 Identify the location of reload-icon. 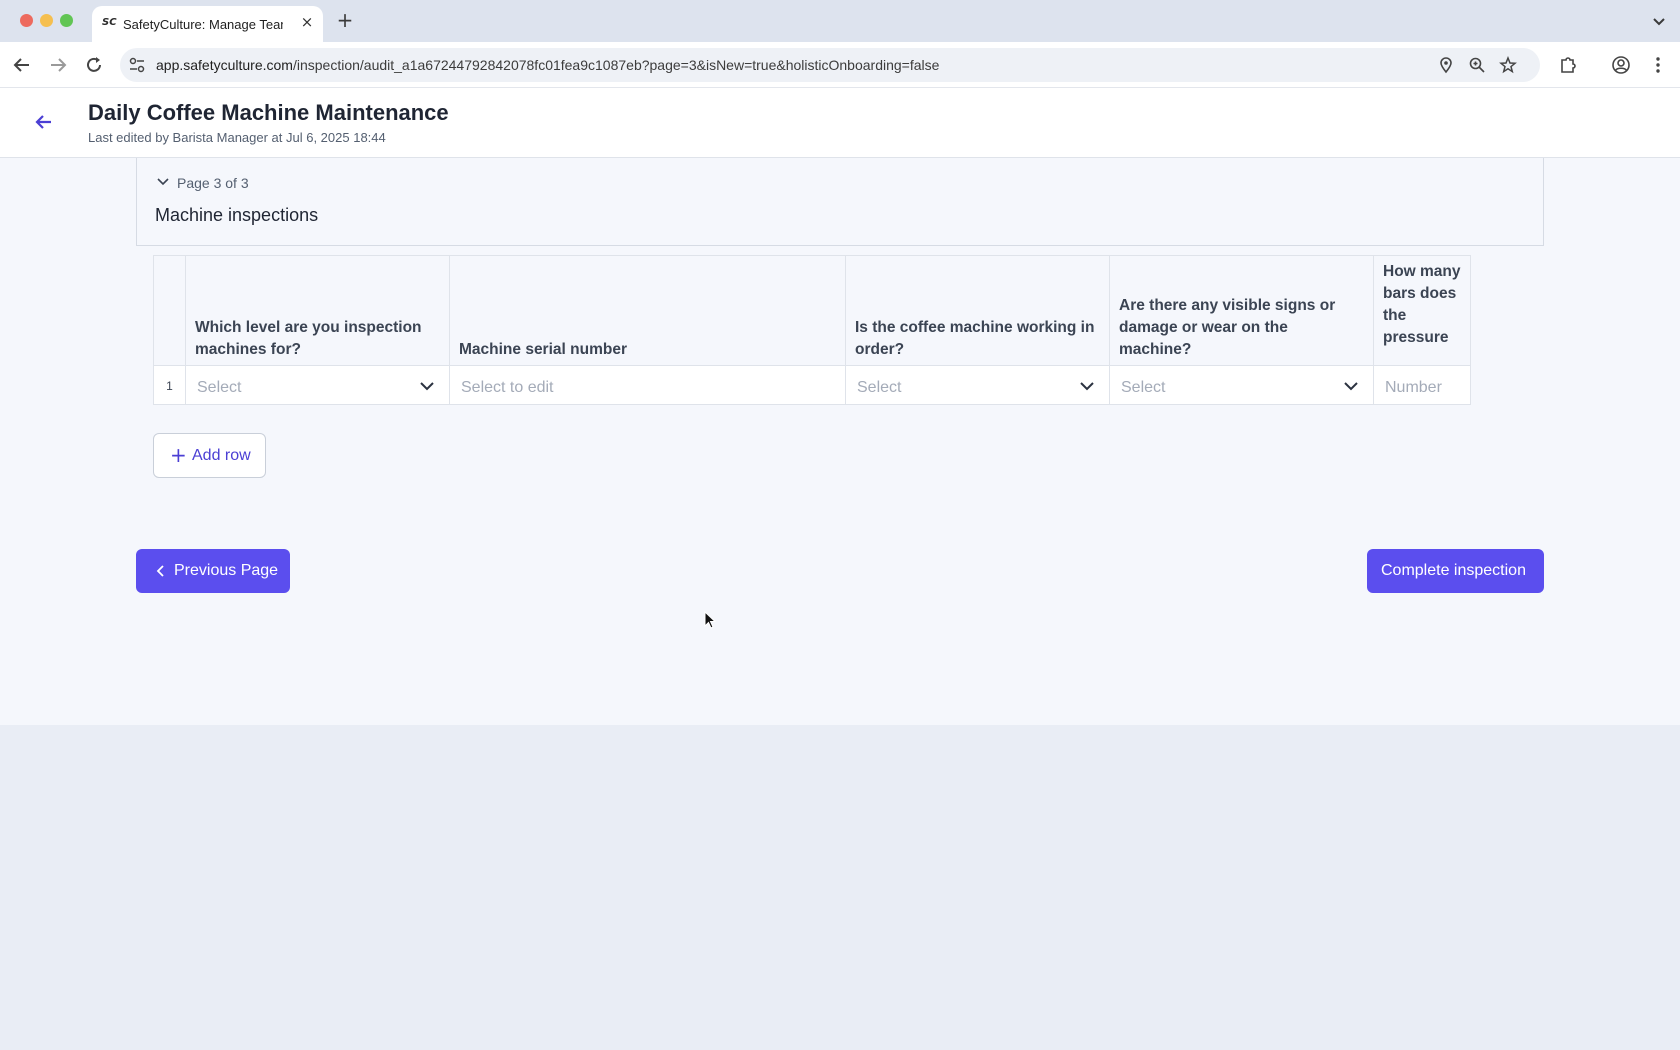
(94, 65).